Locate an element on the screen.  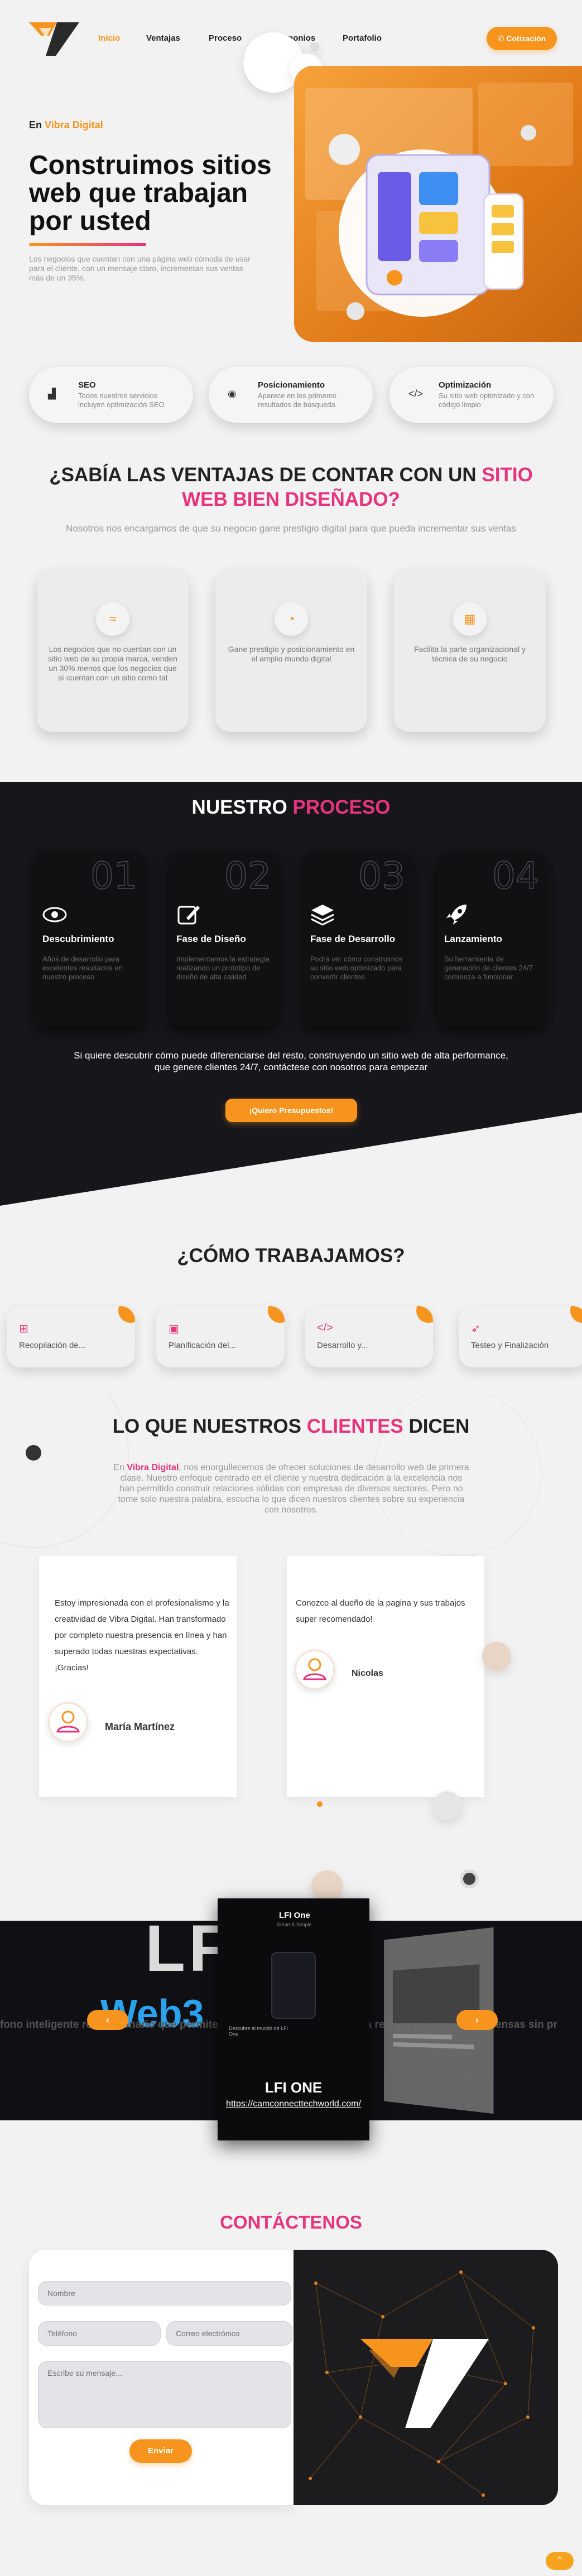
message-field is located at coordinates (164, 2394).